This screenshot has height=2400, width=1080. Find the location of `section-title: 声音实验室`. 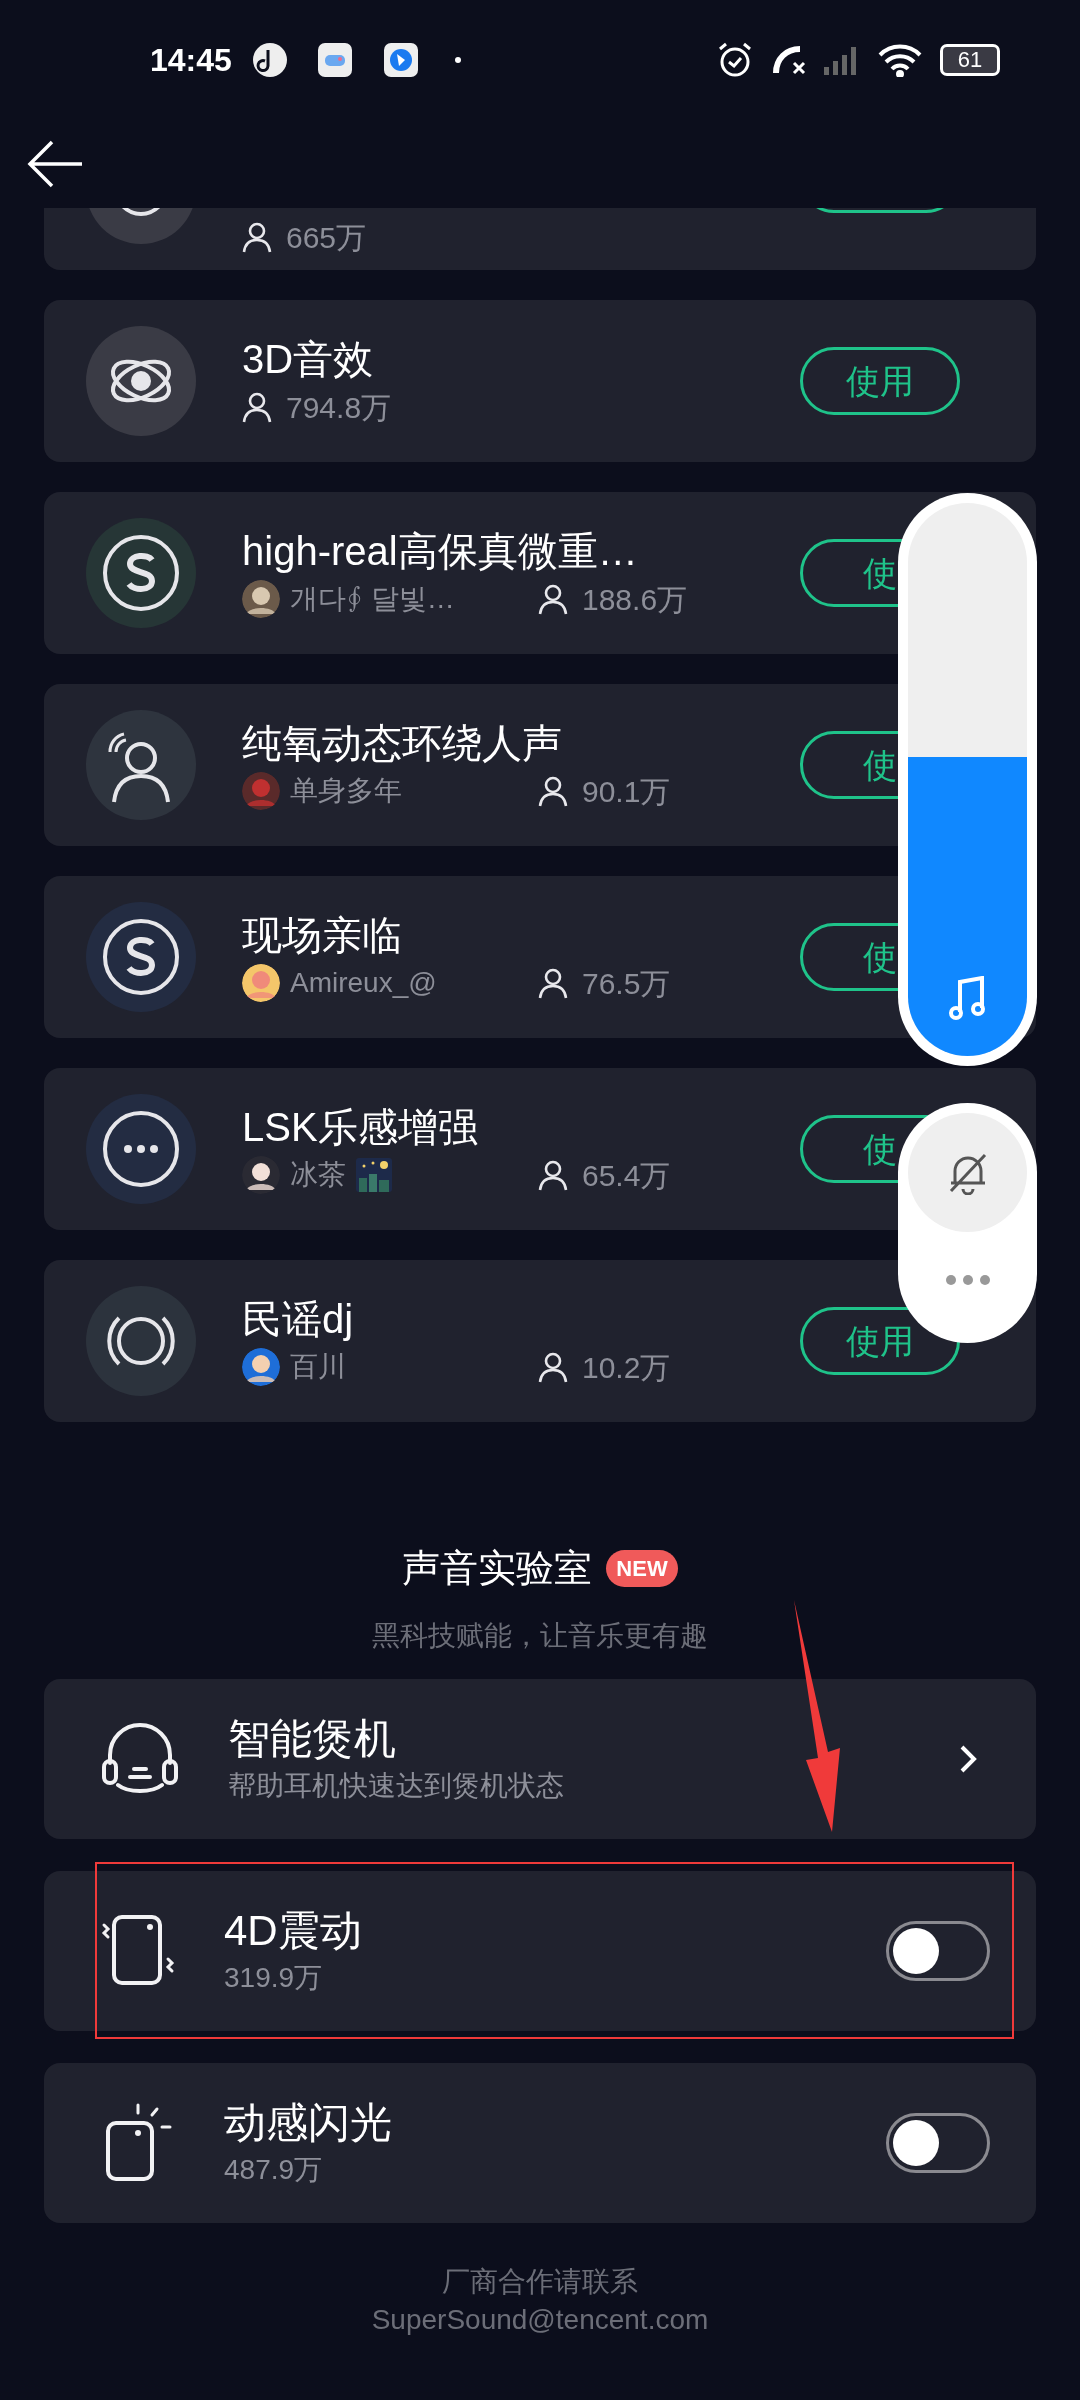

section-title: 声音实验室 is located at coordinates (497, 1568).